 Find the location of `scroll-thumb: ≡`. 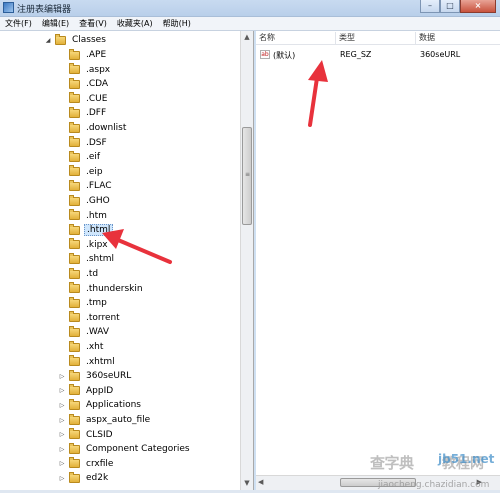

scroll-thumb: ≡ is located at coordinates (247, 176).